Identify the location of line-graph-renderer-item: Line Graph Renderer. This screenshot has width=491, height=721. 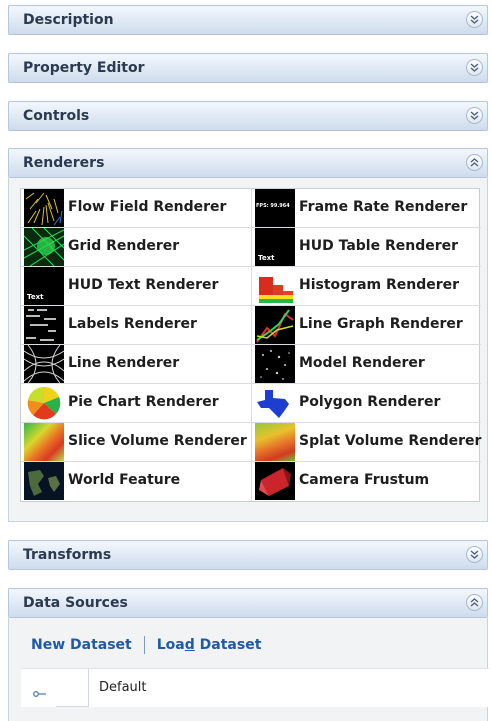
(366, 325).